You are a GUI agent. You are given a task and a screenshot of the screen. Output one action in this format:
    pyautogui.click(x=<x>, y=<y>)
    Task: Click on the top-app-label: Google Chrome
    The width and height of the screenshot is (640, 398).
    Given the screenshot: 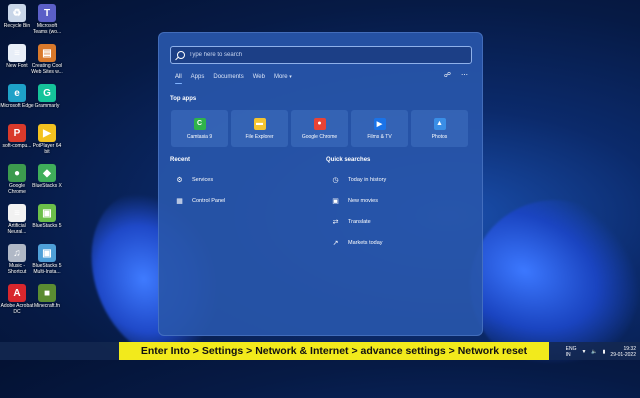 What is the action you would take?
    pyautogui.click(x=319, y=136)
    